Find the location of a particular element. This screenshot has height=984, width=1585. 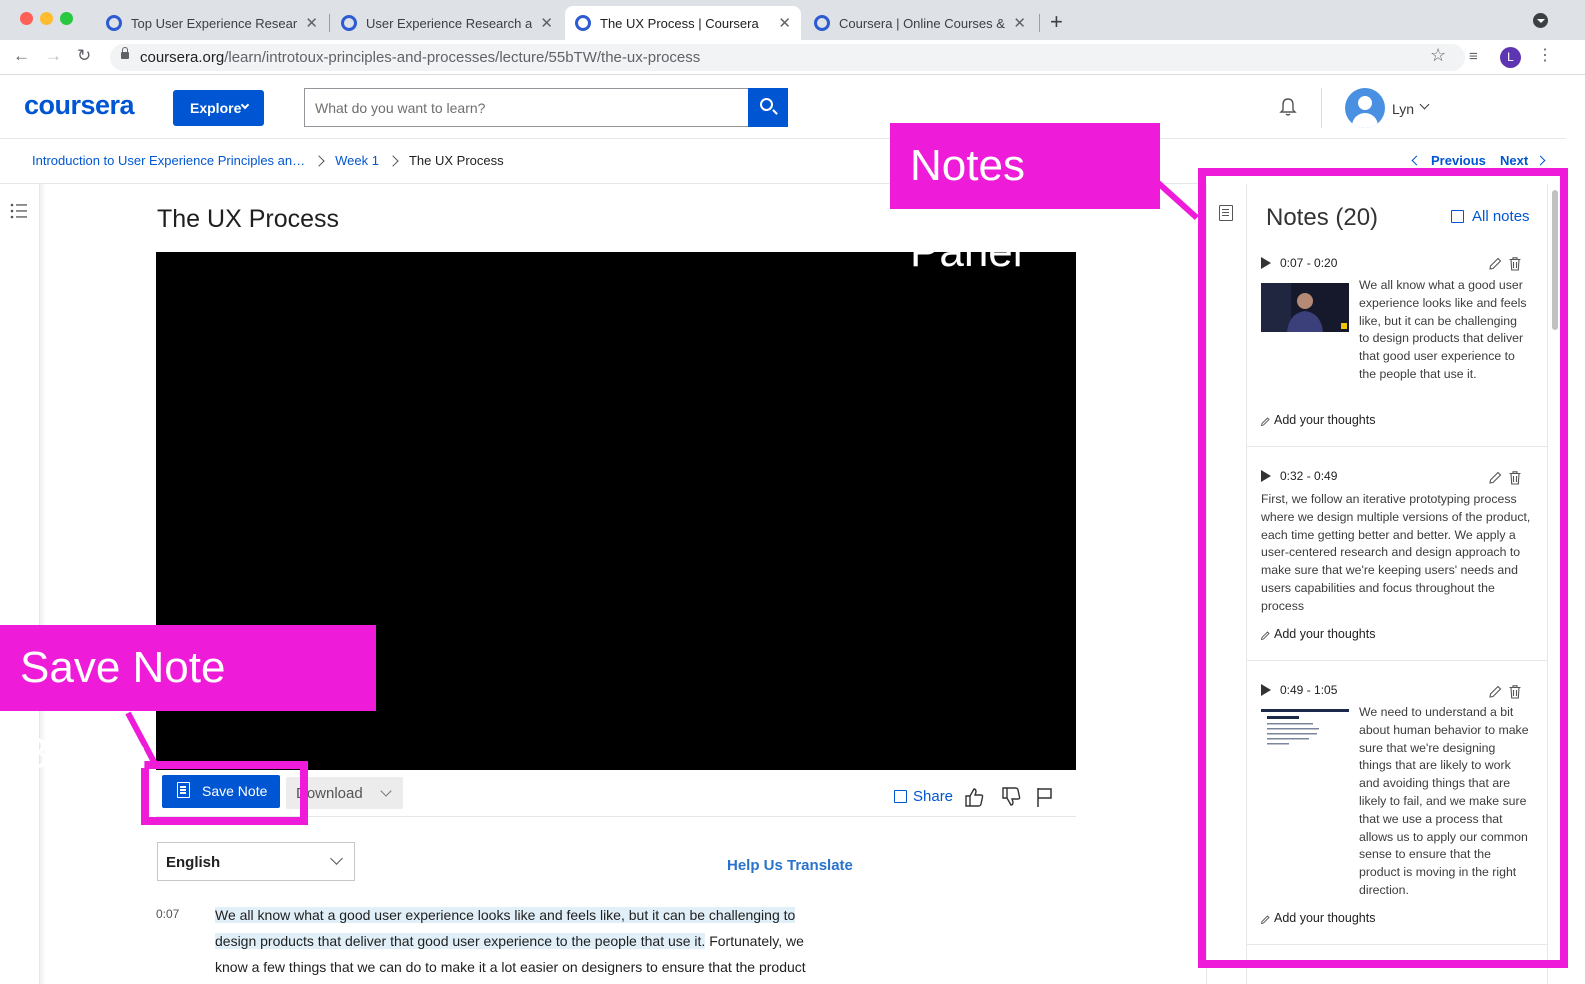

browser-tab: User Experience Research and ✕ is located at coordinates (447, 23).